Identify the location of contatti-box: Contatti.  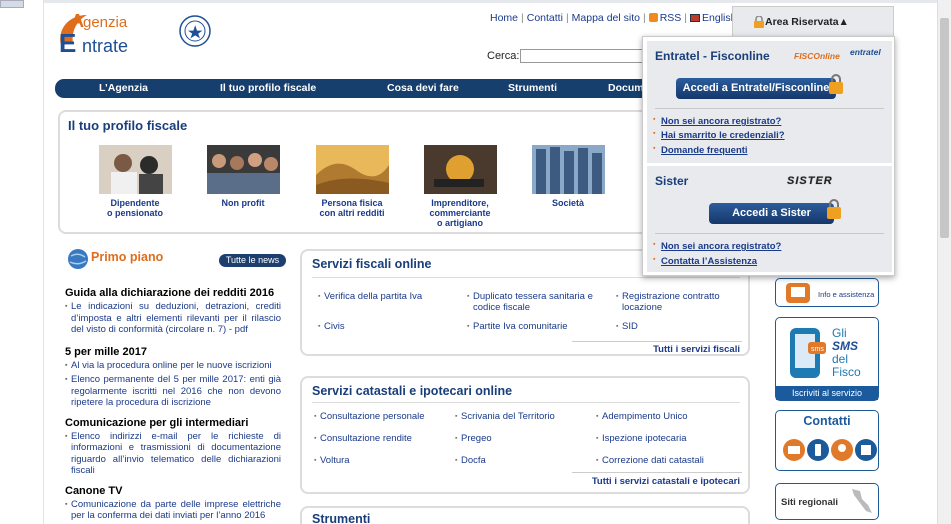
(827, 440).